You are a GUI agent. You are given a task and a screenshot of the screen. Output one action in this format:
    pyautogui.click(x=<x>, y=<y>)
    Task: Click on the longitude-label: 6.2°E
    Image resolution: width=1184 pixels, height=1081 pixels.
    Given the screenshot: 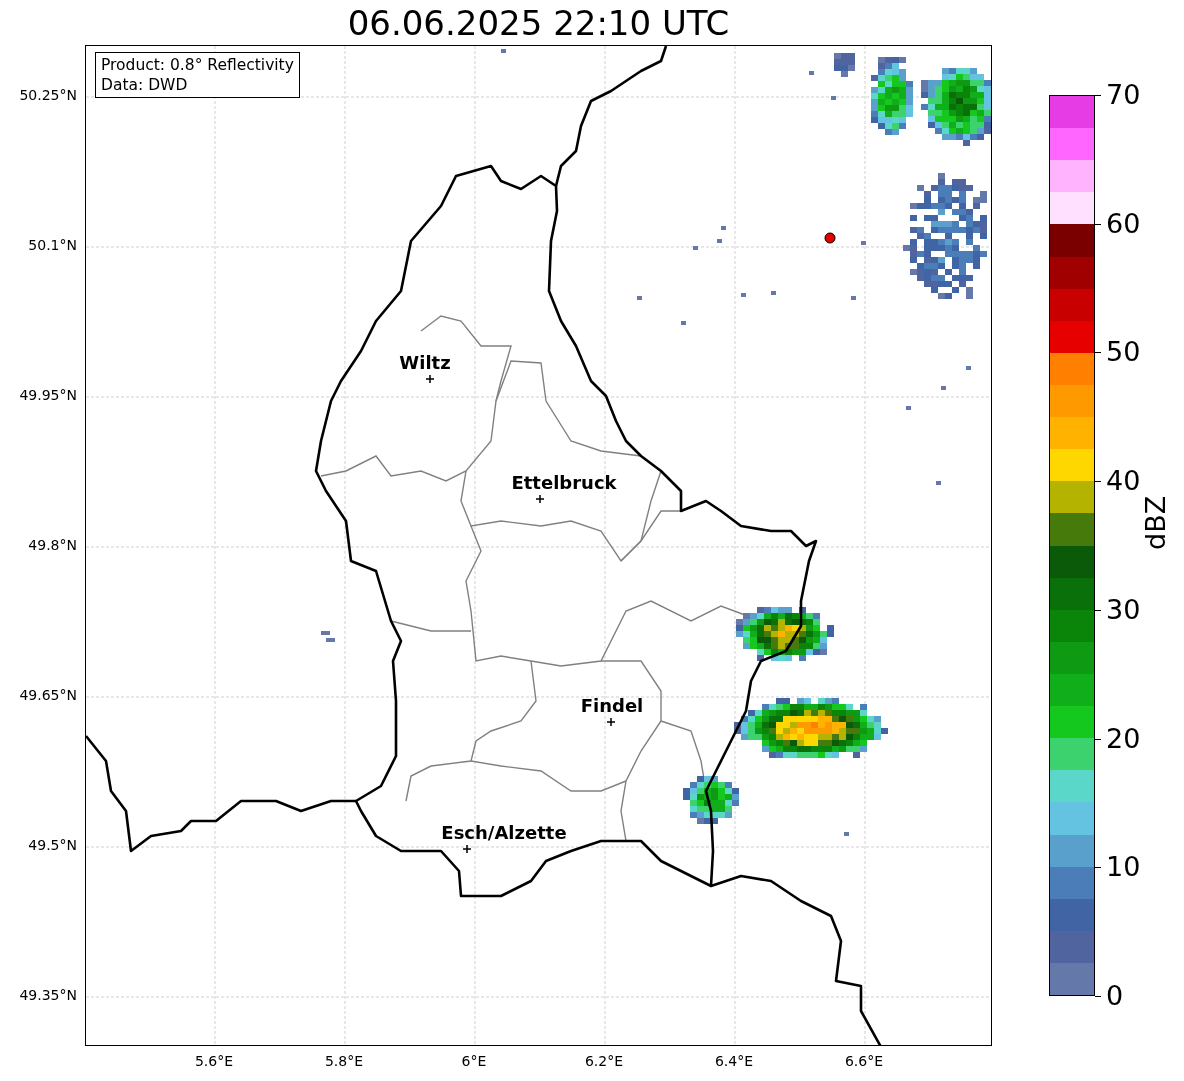 What is the action you would take?
    pyautogui.click(x=604, y=1061)
    